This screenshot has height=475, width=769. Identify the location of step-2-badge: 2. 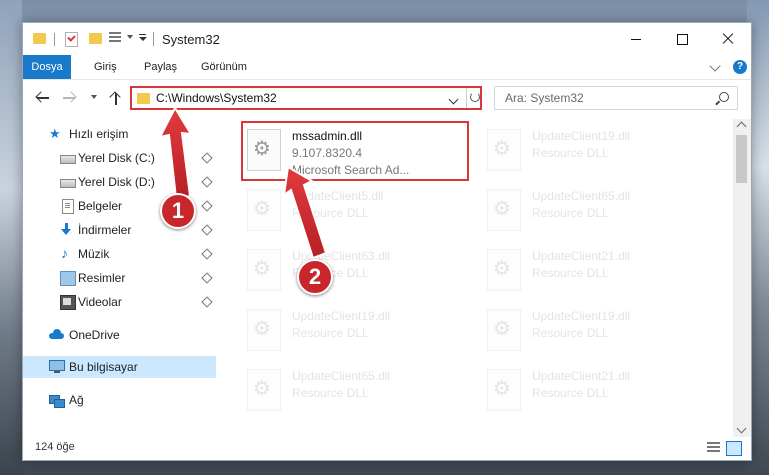
(315, 277).